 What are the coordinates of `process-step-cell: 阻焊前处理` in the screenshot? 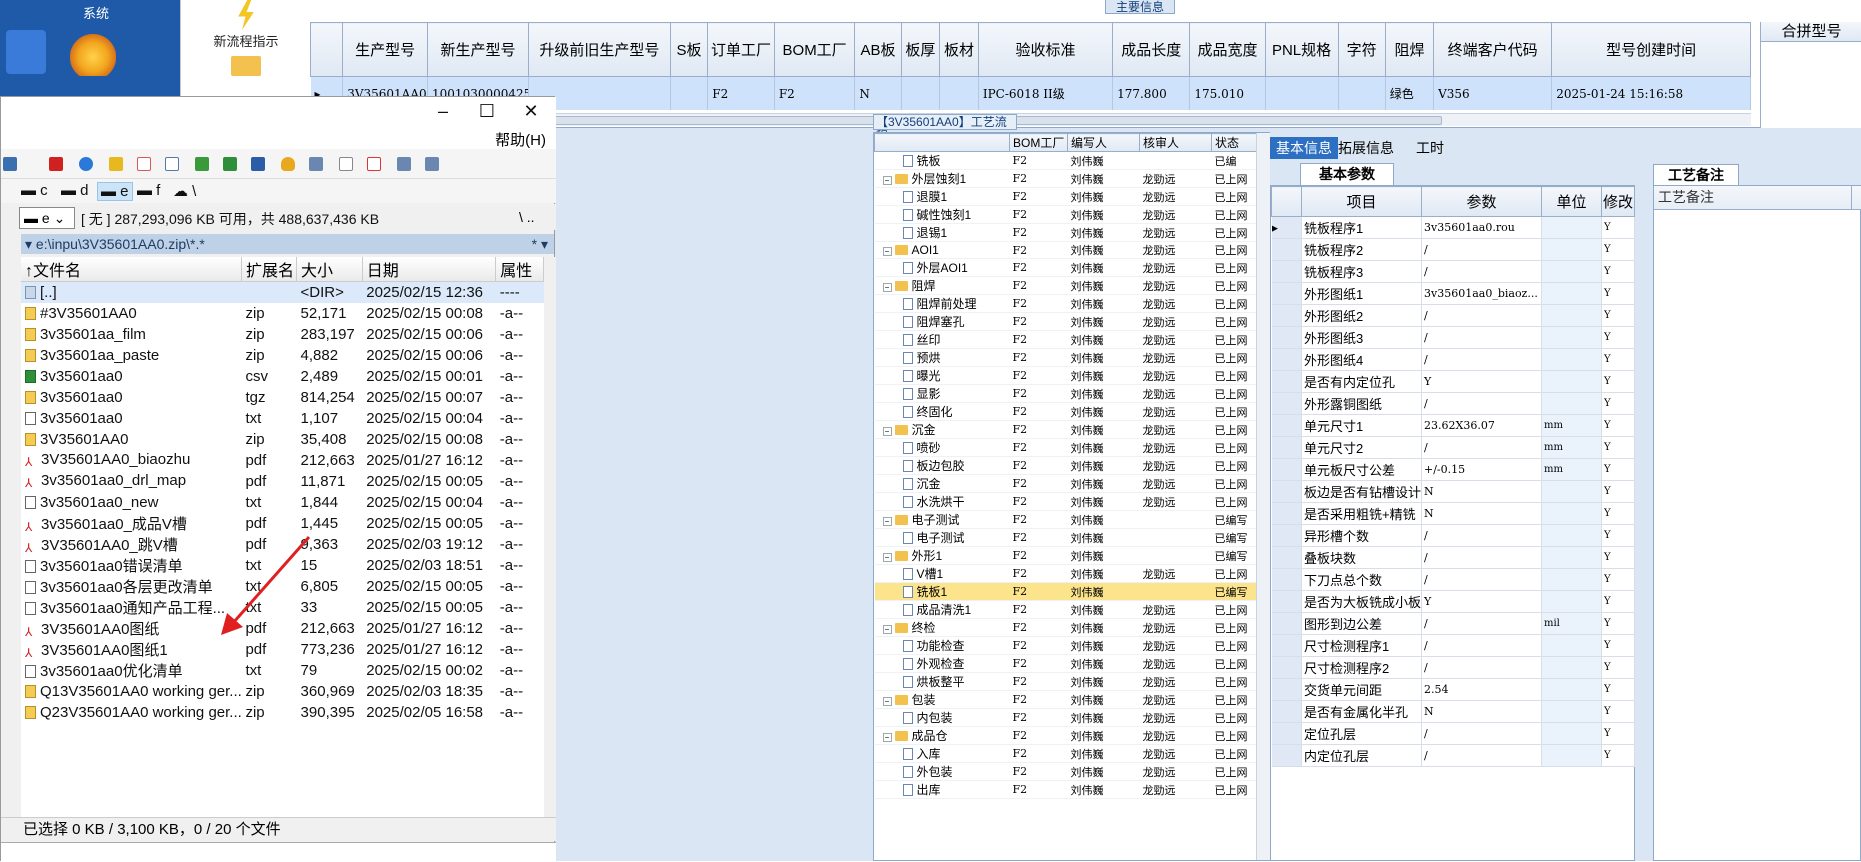 It's located at (942, 303).